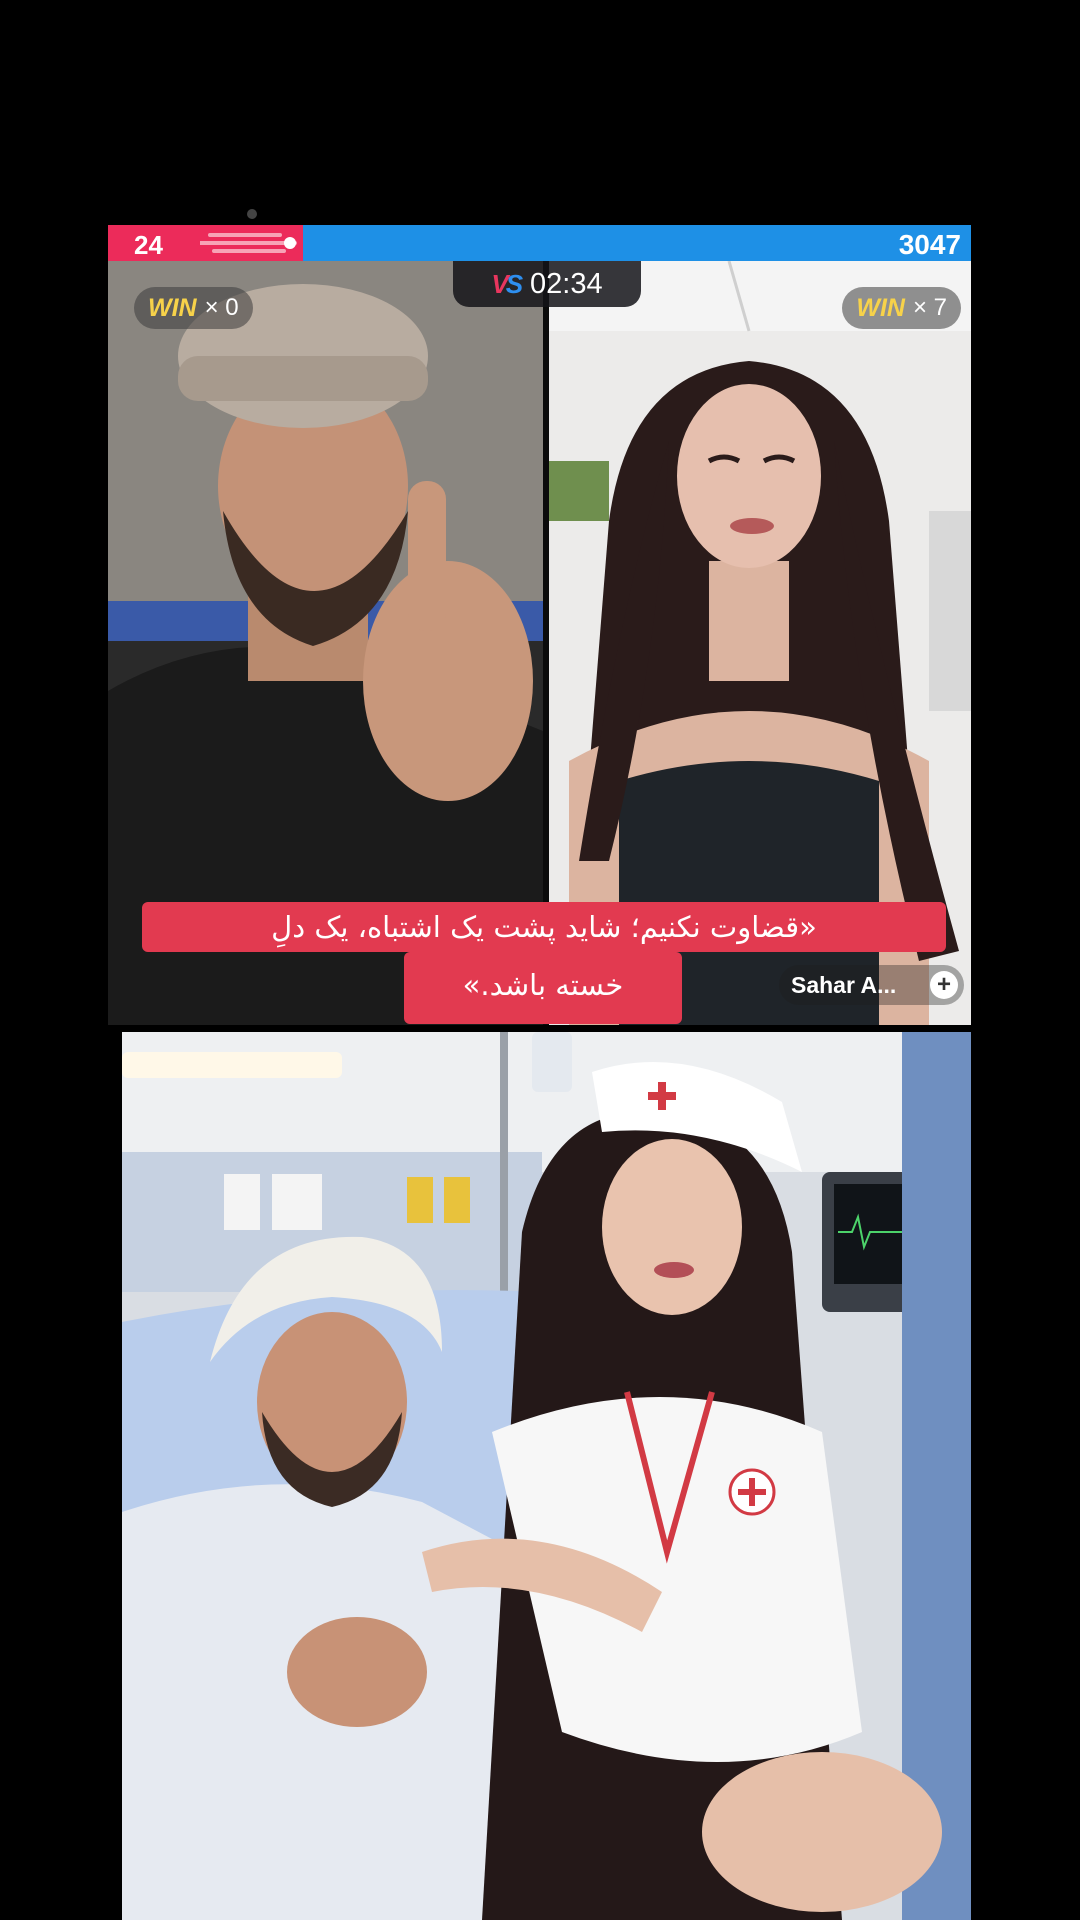 The height and width of the screenshot is (1920, 1080). Describe the element at coordinates (543, 988) in the screenshot. I see `caption-line-2: خسته باشد.»` at that location.